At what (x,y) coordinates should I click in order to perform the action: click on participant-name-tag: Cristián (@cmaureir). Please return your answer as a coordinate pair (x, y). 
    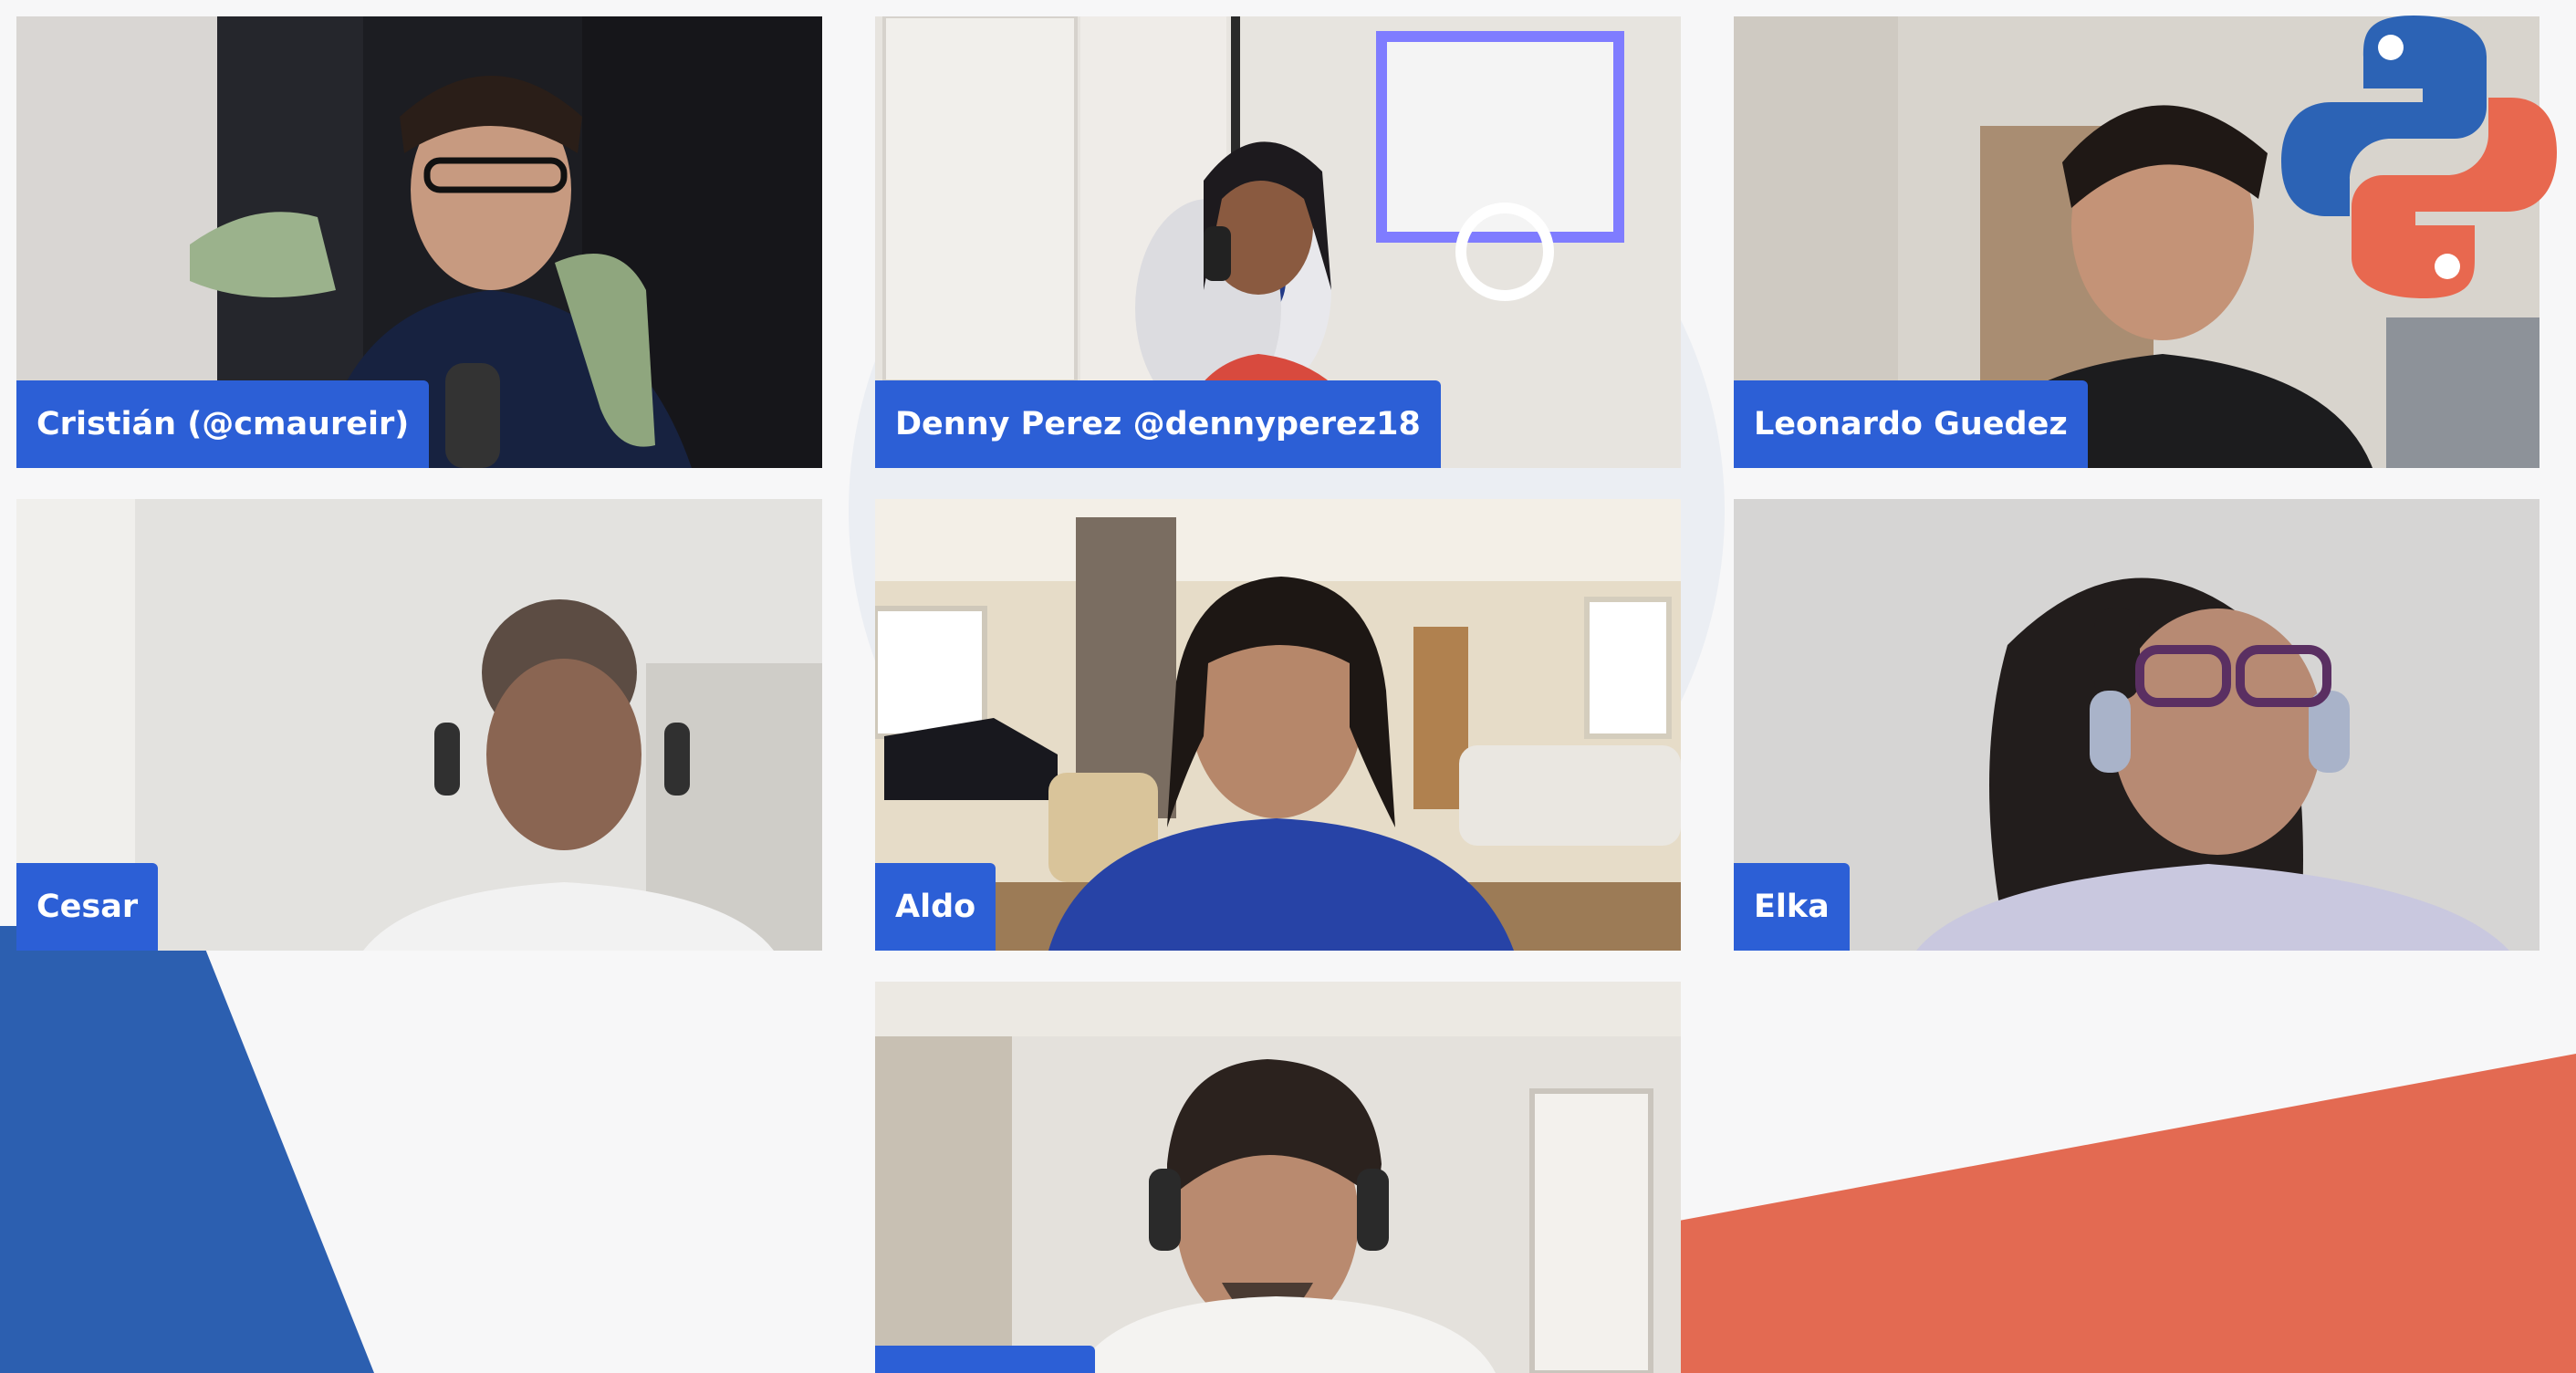
    Looking at the image, I should click on (223, 424).